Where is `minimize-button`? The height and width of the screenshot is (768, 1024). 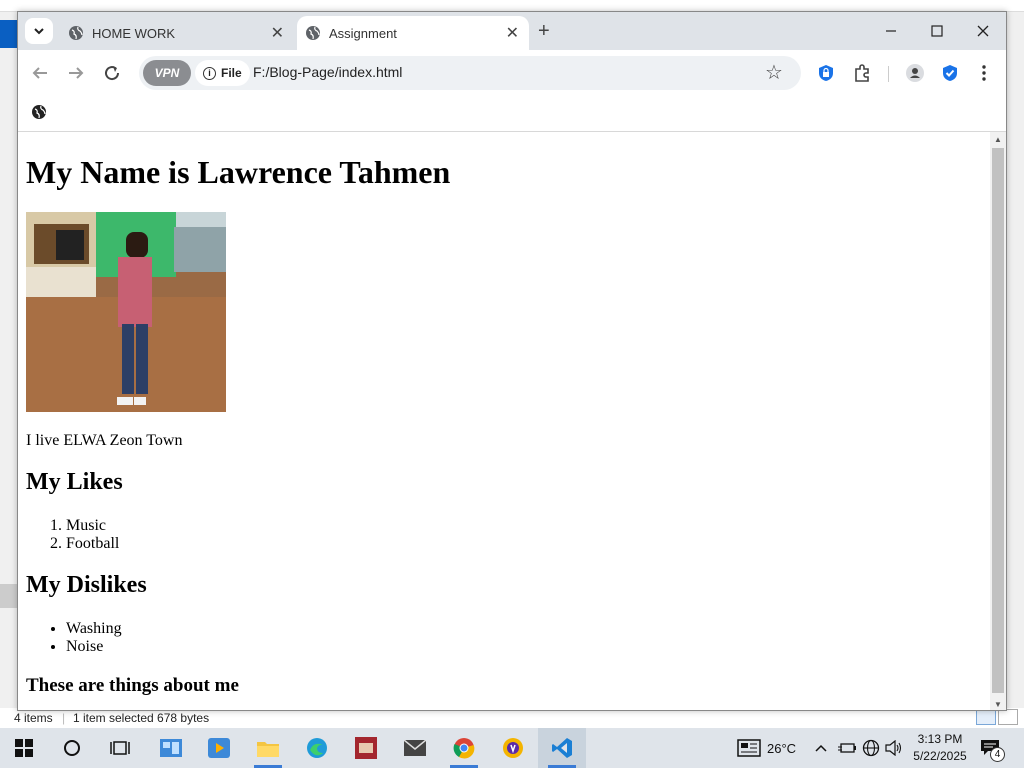 minimize-button is located at coordinates (891, 31).